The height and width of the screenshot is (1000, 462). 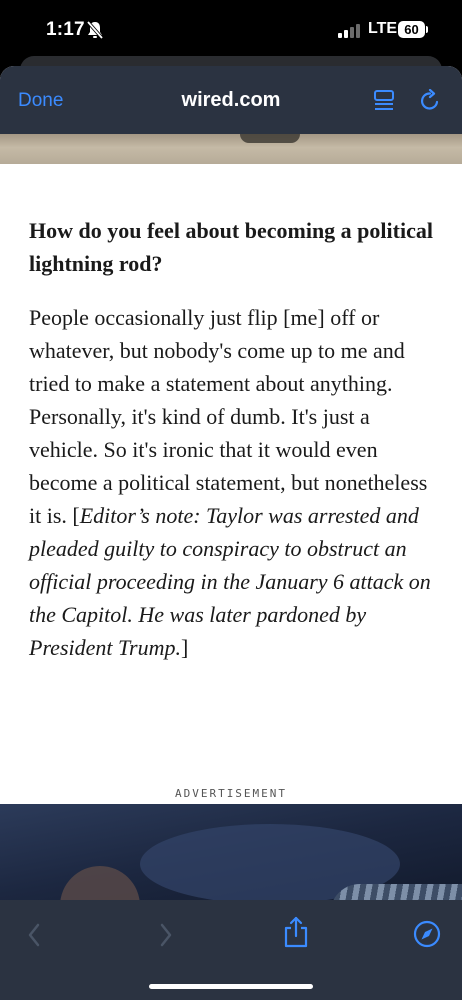 What do you see at coordinates (427, 936) in the screenshot?
I see `compass-icon` at bounding box center [427, 936].